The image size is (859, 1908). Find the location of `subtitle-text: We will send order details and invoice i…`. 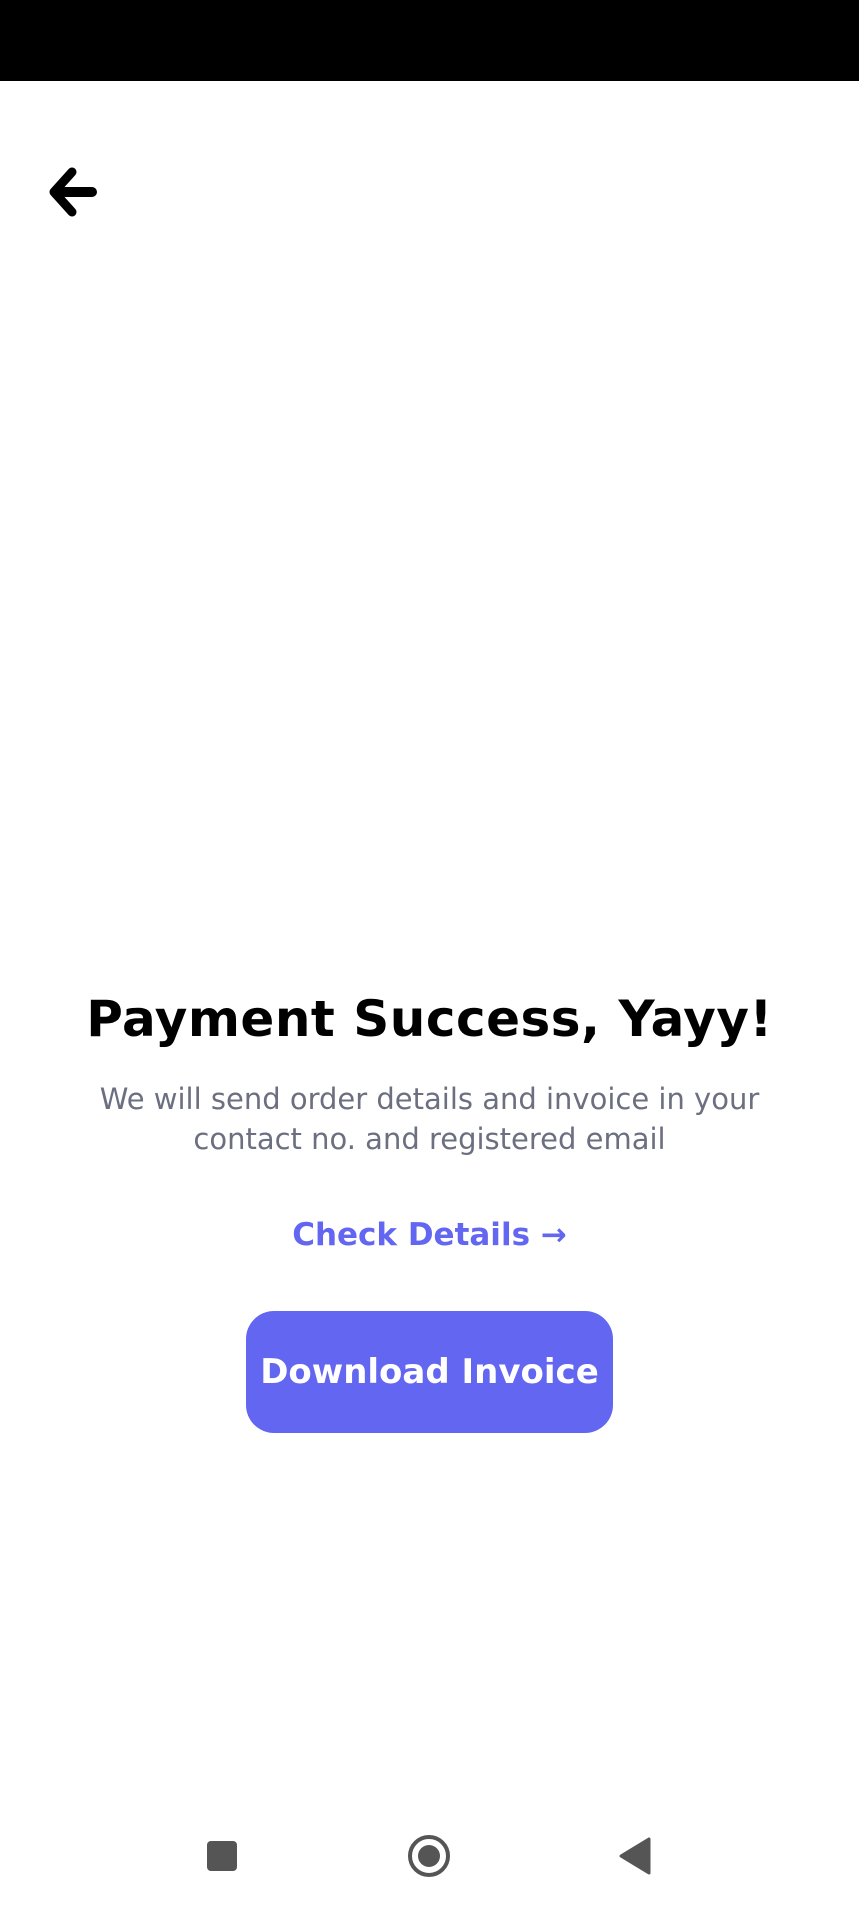

subtitle-text: We will send order details and invoice i… is located at coordinates (429, 1119).